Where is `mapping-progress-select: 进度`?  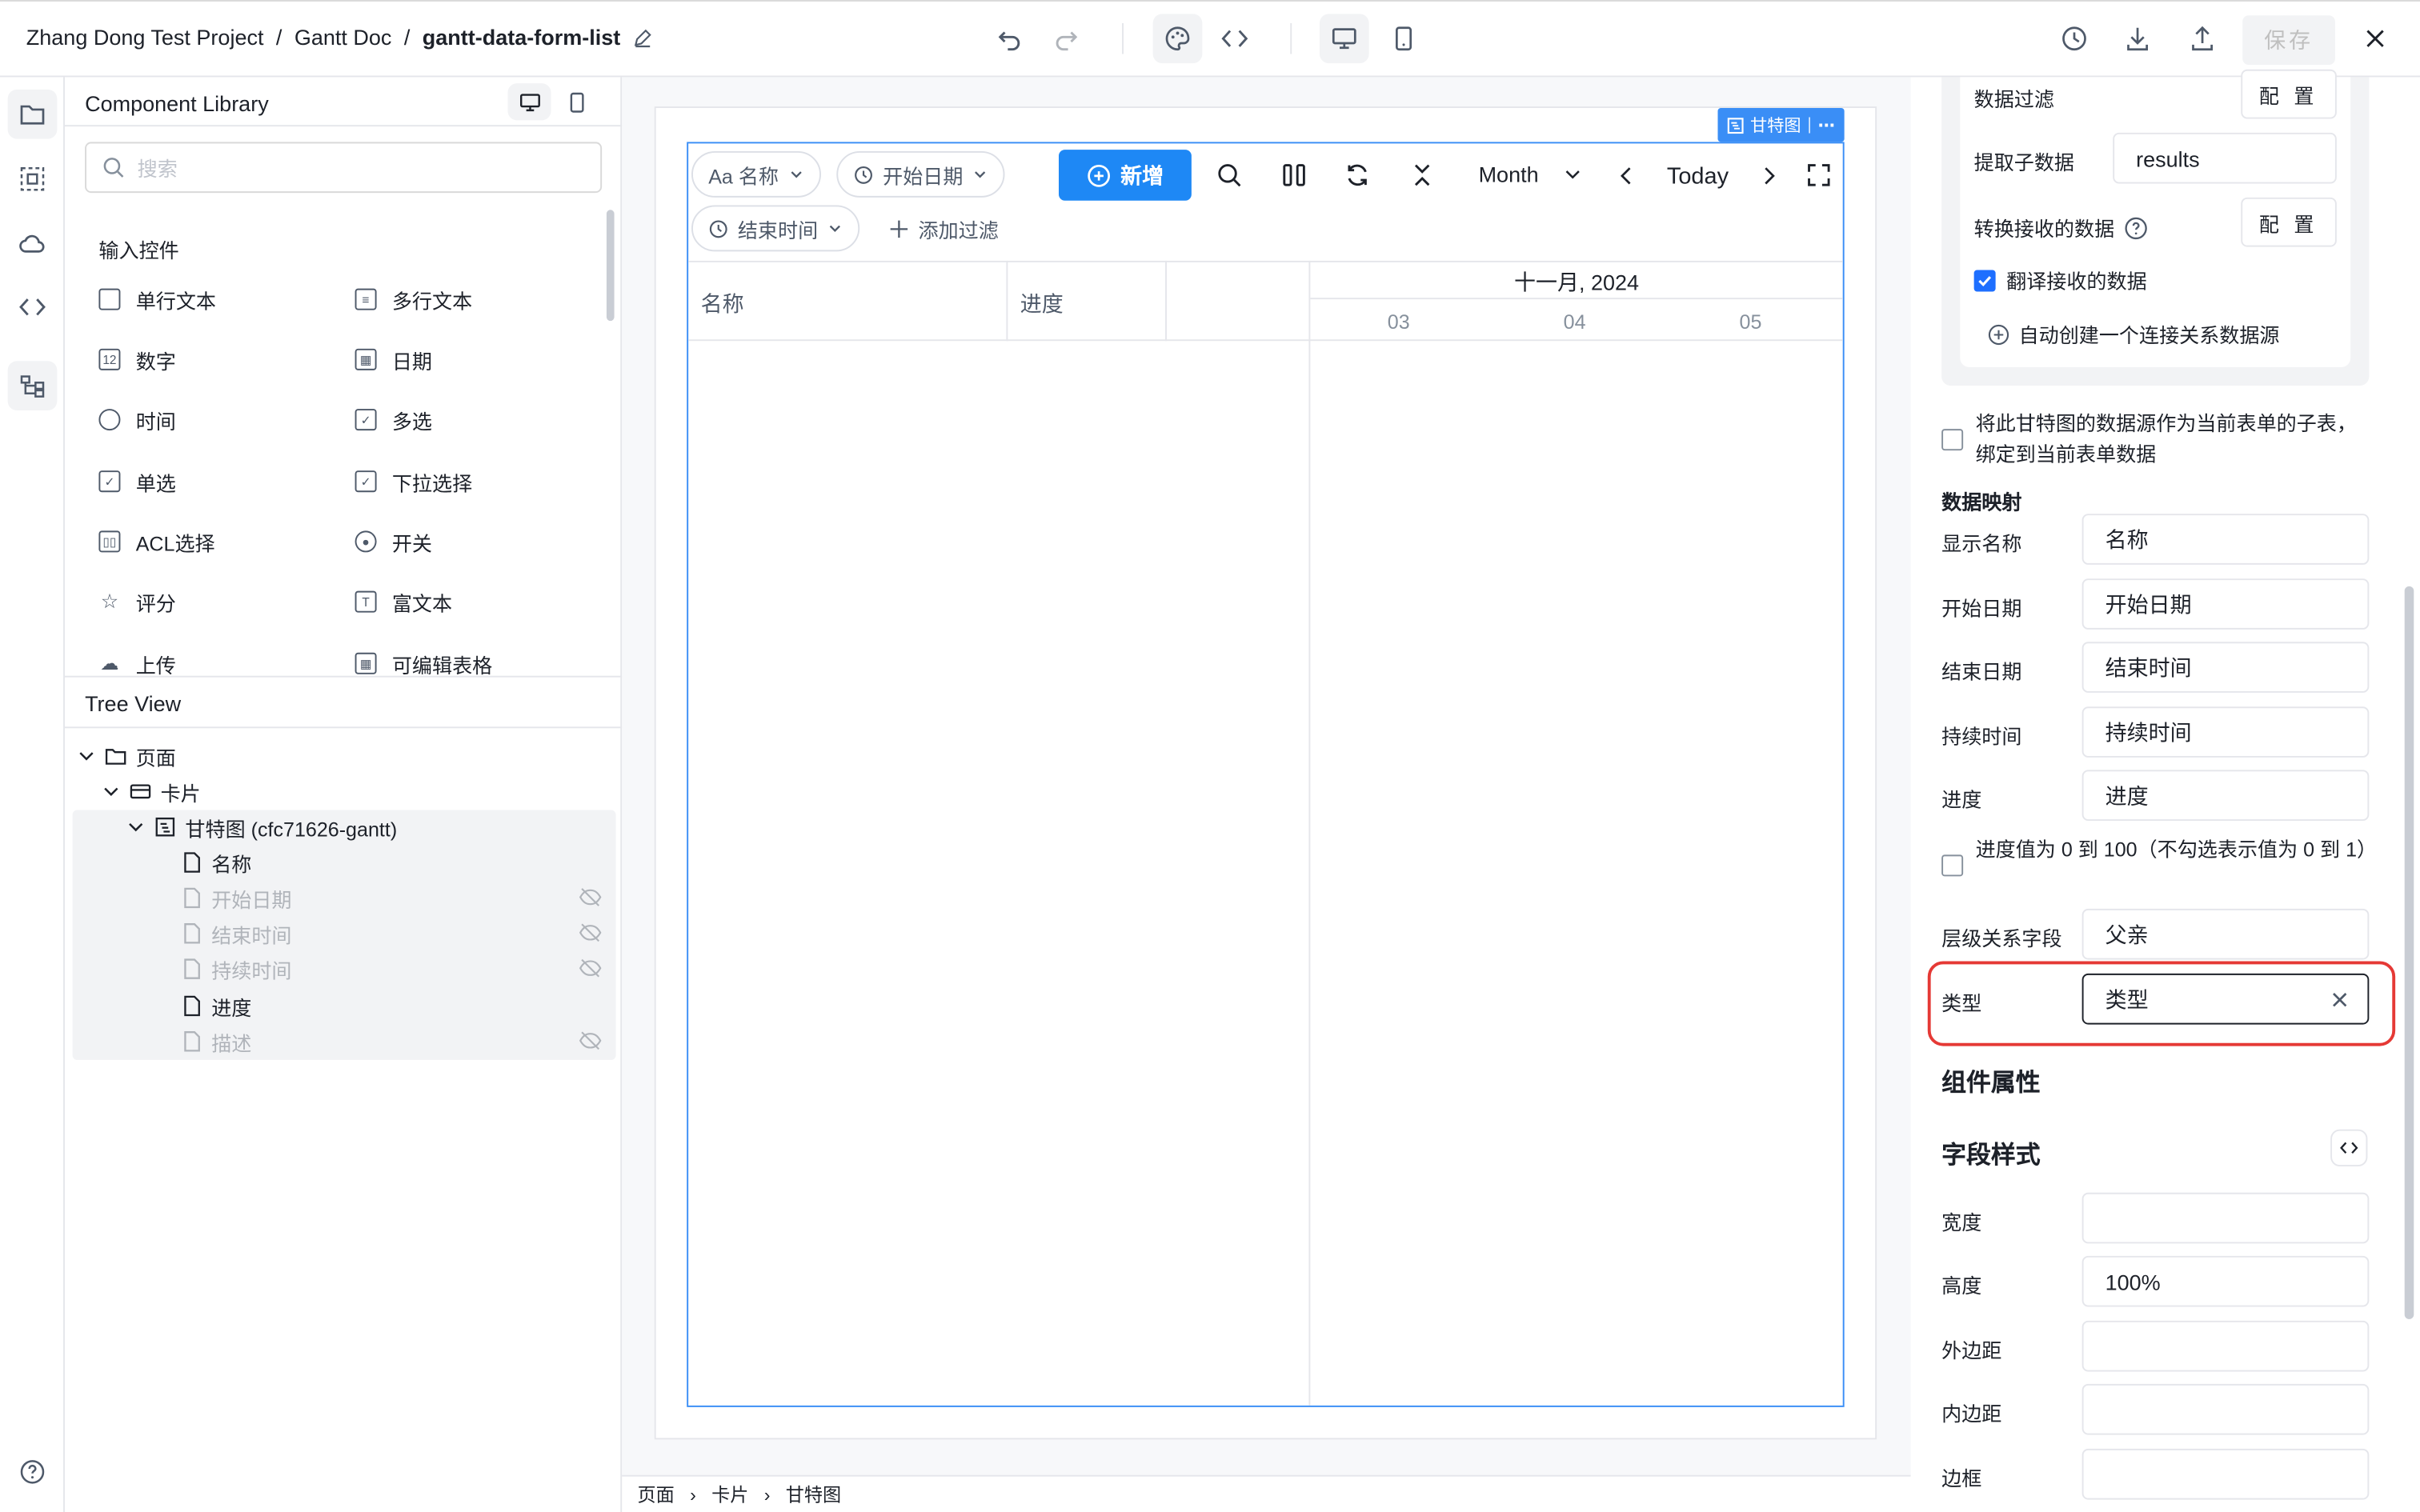 mapping-progress-select: 进度 is located at coordinates (2225, 795).